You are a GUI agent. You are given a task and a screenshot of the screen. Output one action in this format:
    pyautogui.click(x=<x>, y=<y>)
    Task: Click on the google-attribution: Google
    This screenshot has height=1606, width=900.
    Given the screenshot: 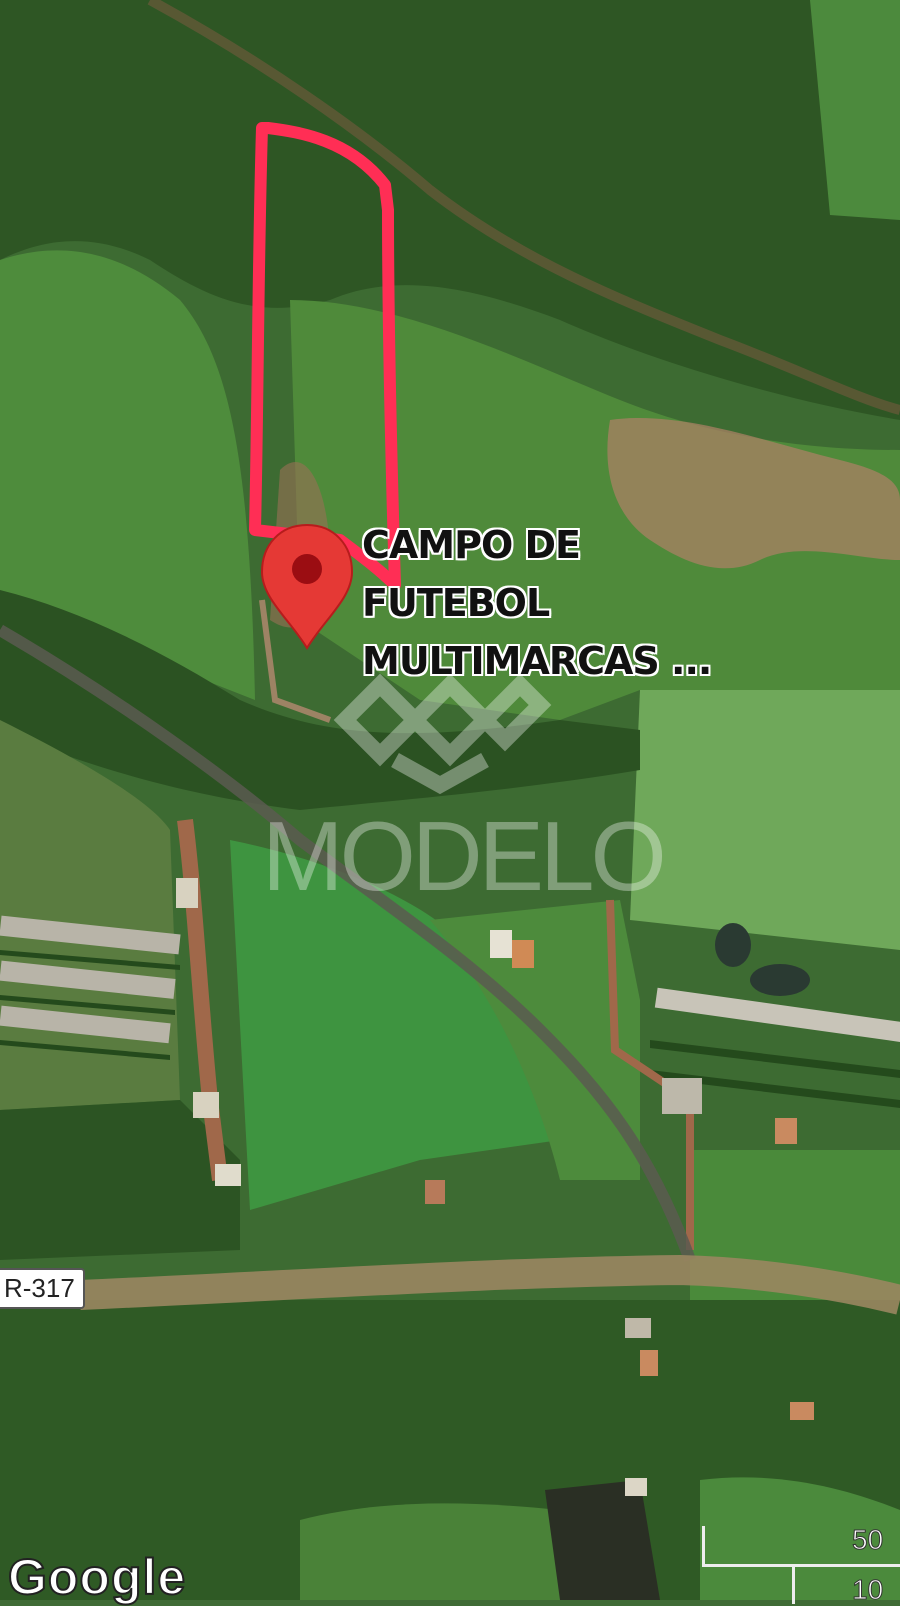 What is the action you would take?
    pyautogui.click(x=97, y=1577)
    